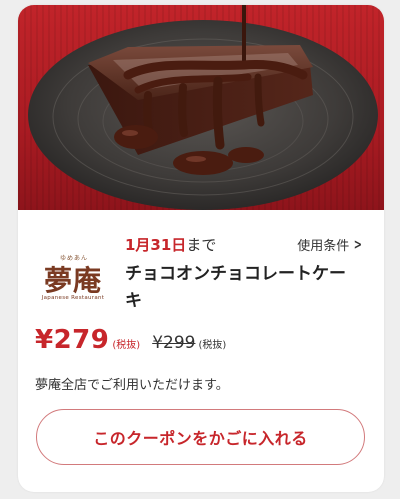 This screenshot has height=499, width=400. I want to click on expiry-date: 1月31日まで, so click(170, 244).